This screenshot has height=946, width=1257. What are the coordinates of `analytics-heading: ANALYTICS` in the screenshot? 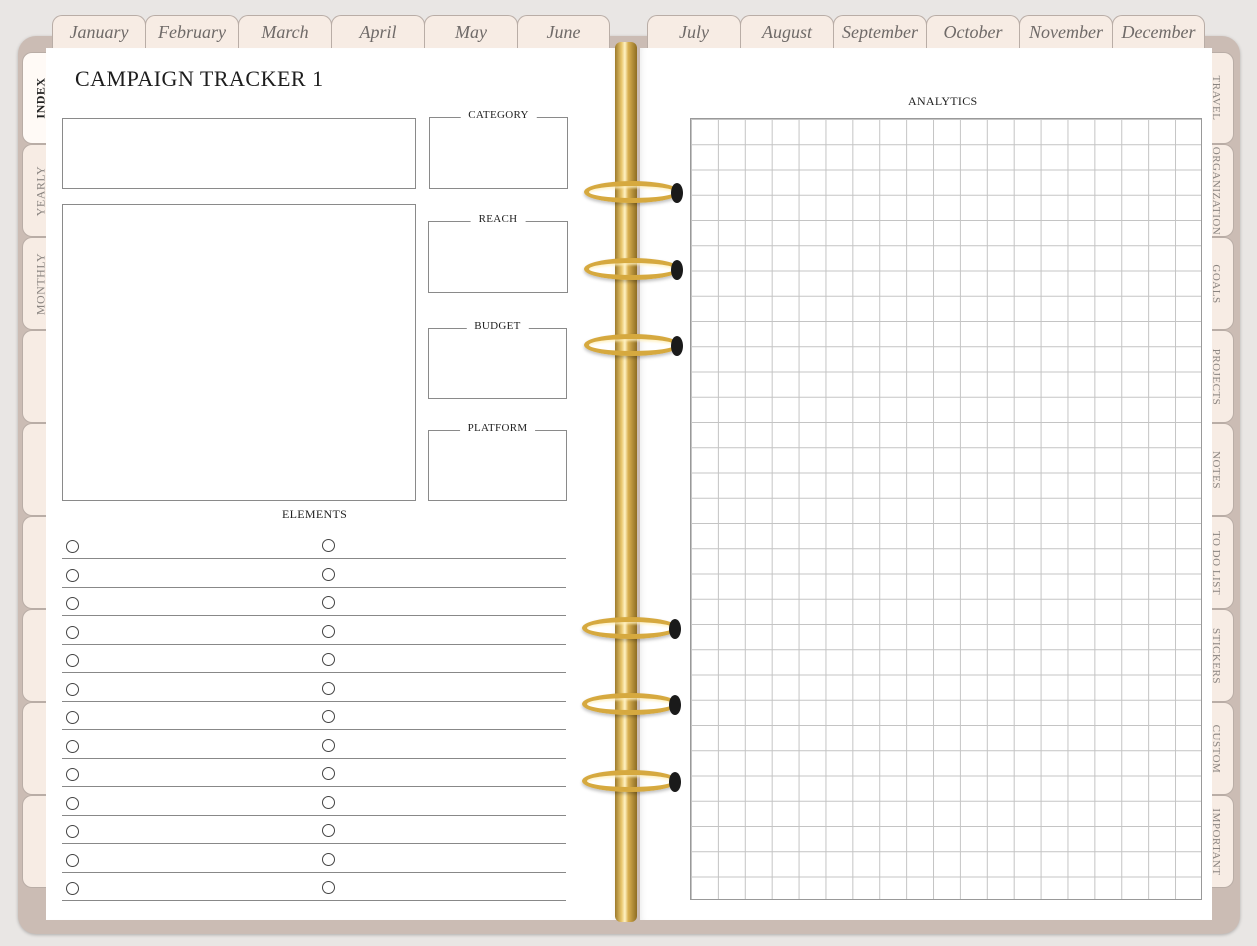 It's located at (943, 101).